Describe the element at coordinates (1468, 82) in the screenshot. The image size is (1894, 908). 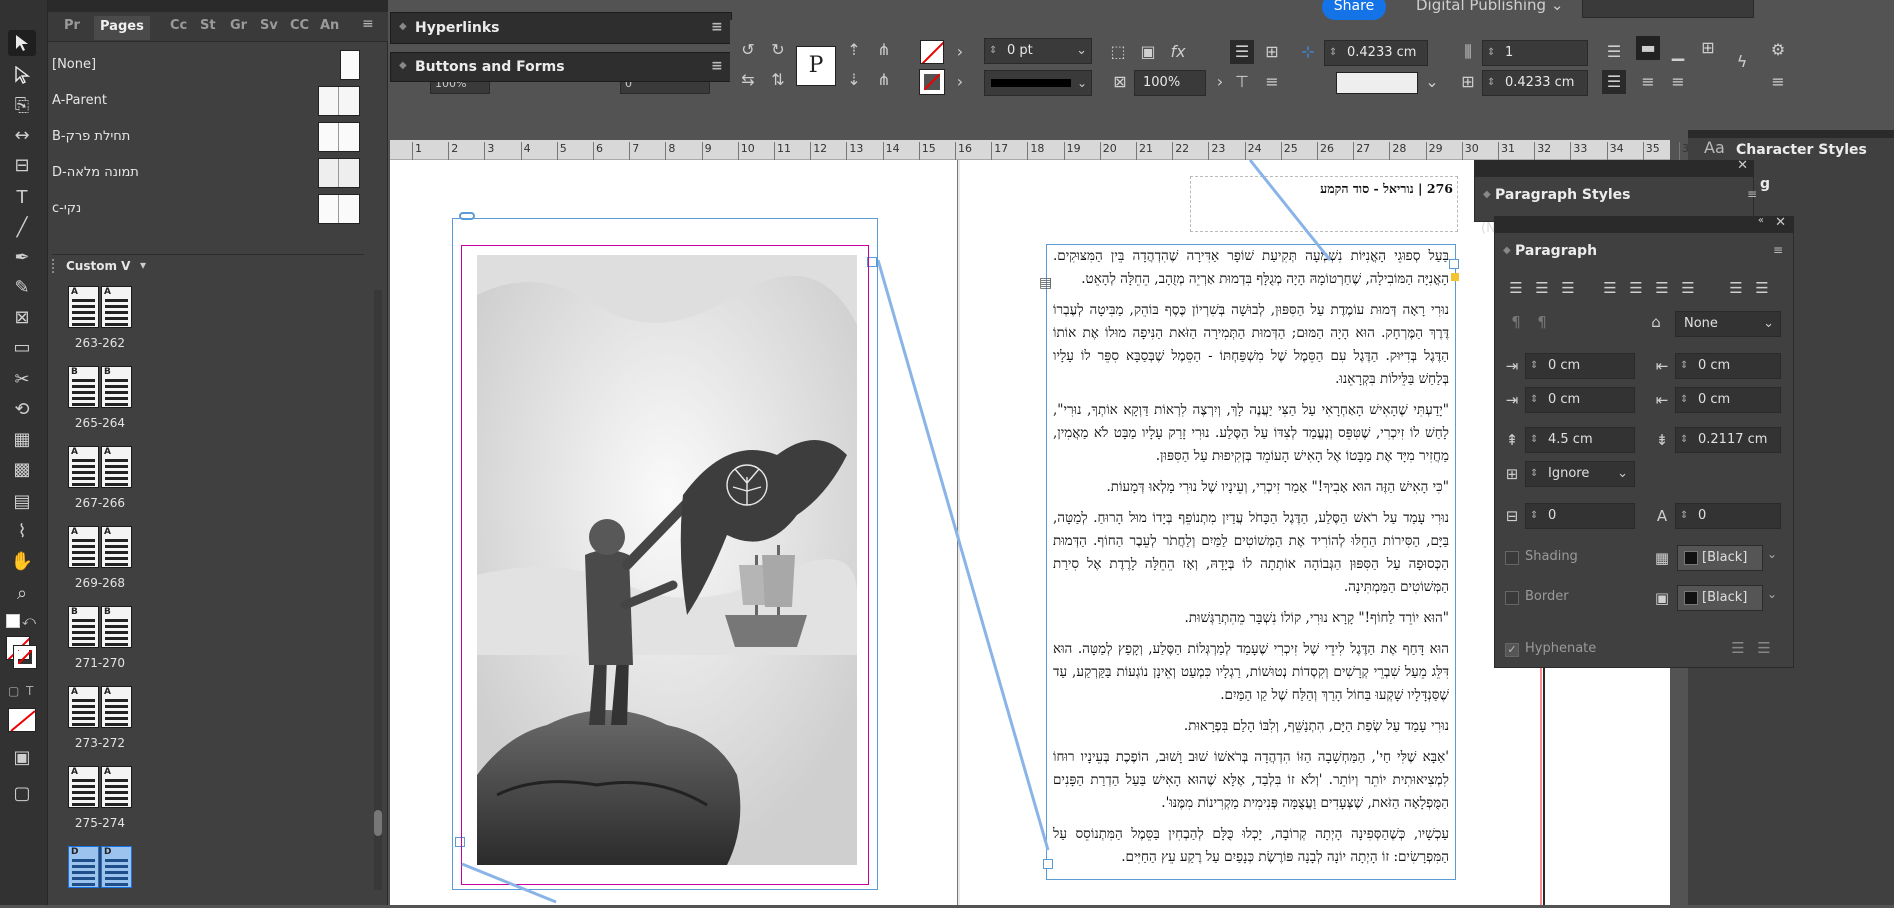
I see `gutter-icon: ⊞` at that location.